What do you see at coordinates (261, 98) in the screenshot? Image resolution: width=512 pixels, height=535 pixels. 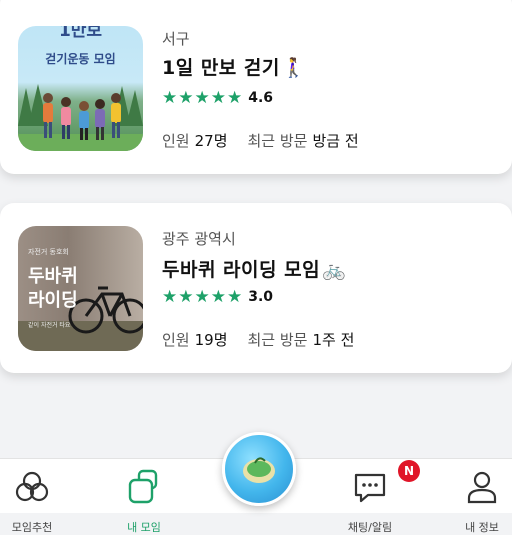 I see `rating-score: 4.6` at bounding box center [261, 98].